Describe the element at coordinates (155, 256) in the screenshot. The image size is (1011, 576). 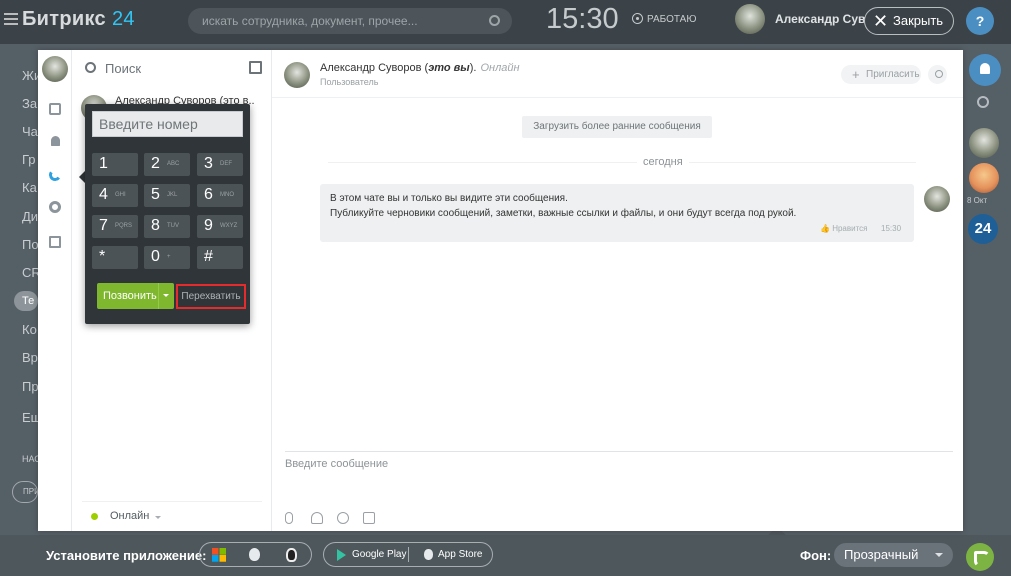
I see `key-digit: 0` at that location.